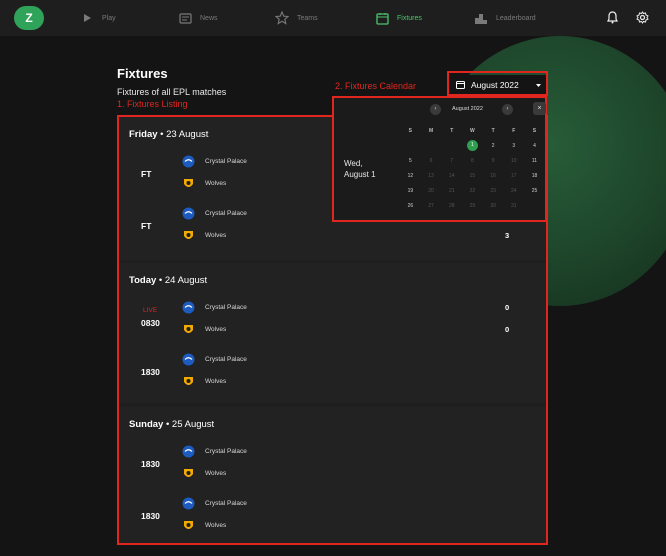 The height and width of the screenshot is (556, 666). I want to click on nav-teams: Teams, so click(296, 18).